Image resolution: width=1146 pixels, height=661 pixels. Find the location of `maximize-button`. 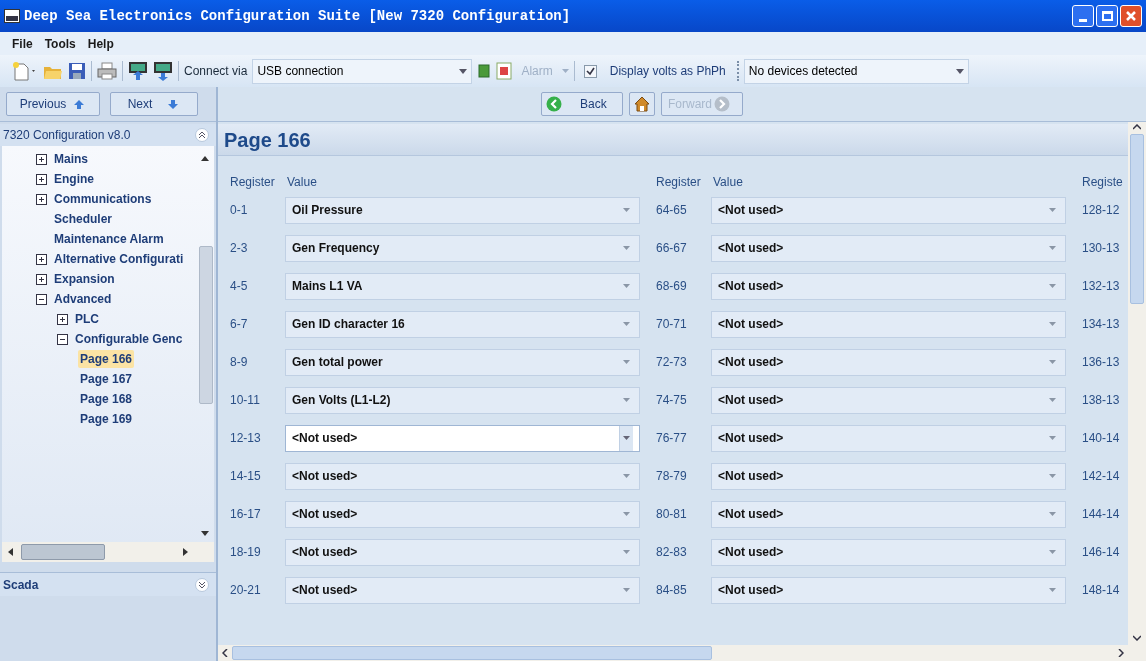

maximize-button is located at coordinates (1107, 16).